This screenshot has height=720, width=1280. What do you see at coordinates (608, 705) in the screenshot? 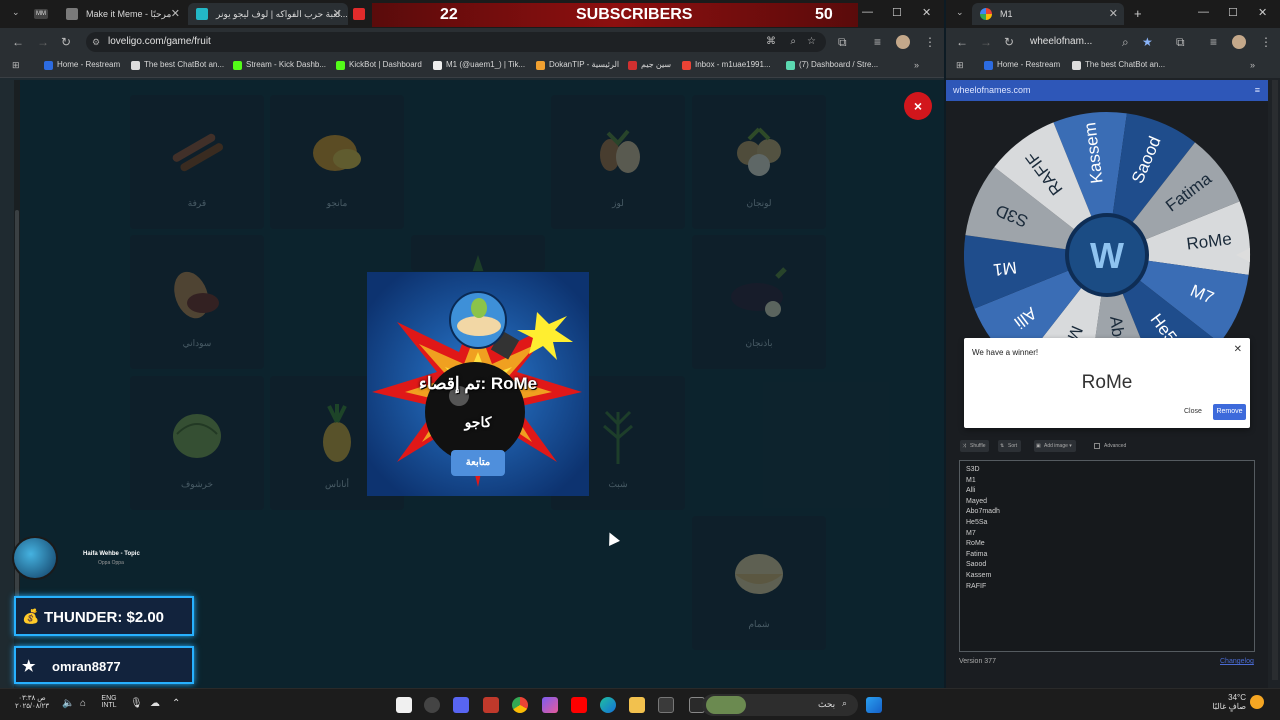
I see `edge-icon` at bounding box center [608, 705].